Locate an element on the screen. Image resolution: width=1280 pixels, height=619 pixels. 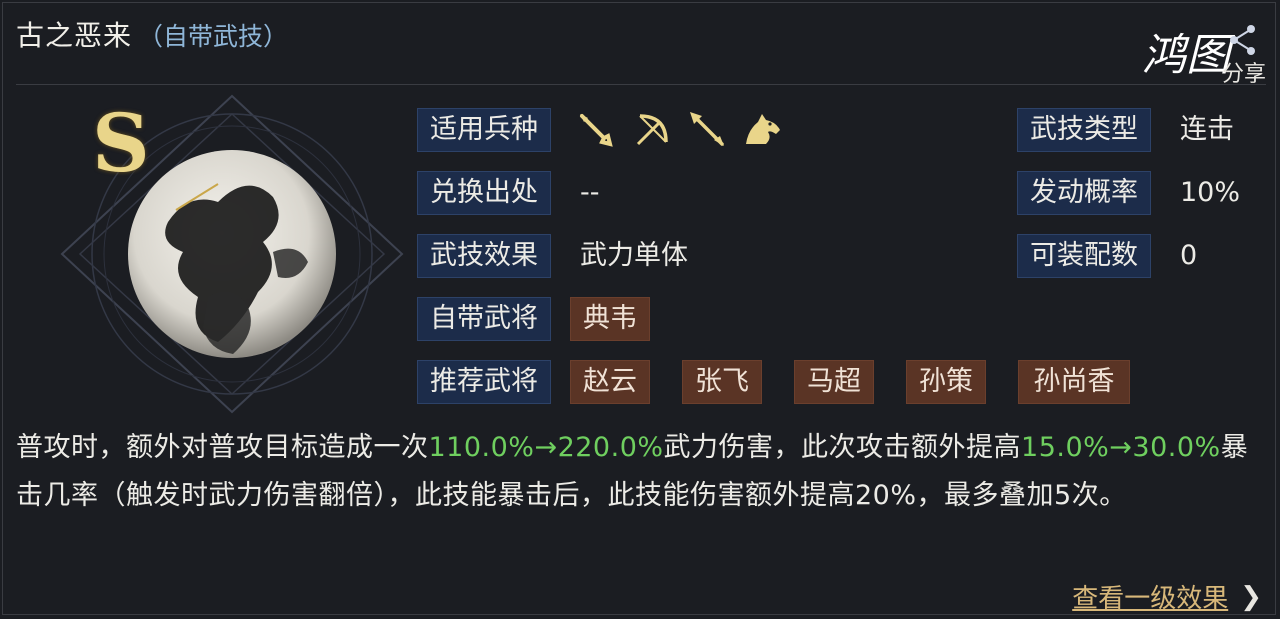
effect-value: 武力单体 is located at coordinates (634, 255).